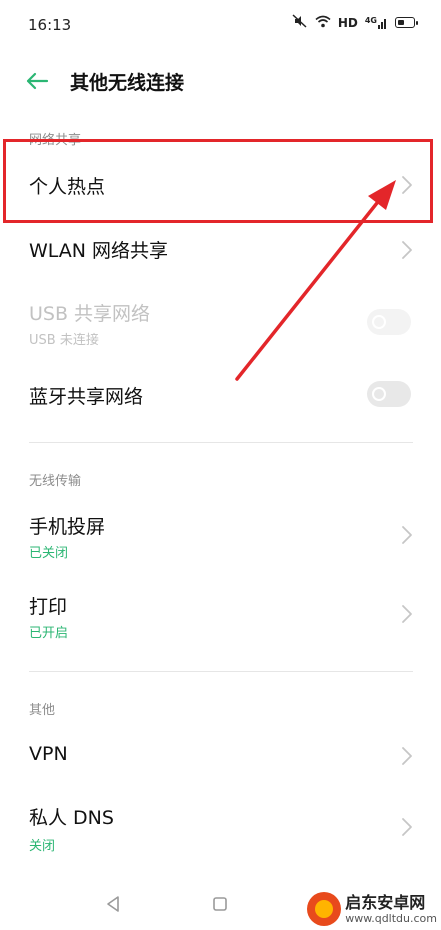  What do you see at coordinates (99, 251) in the screenshot?
I see `wlan-sharing-title: WLAN 网络共享` at bounding box center [99, 251].